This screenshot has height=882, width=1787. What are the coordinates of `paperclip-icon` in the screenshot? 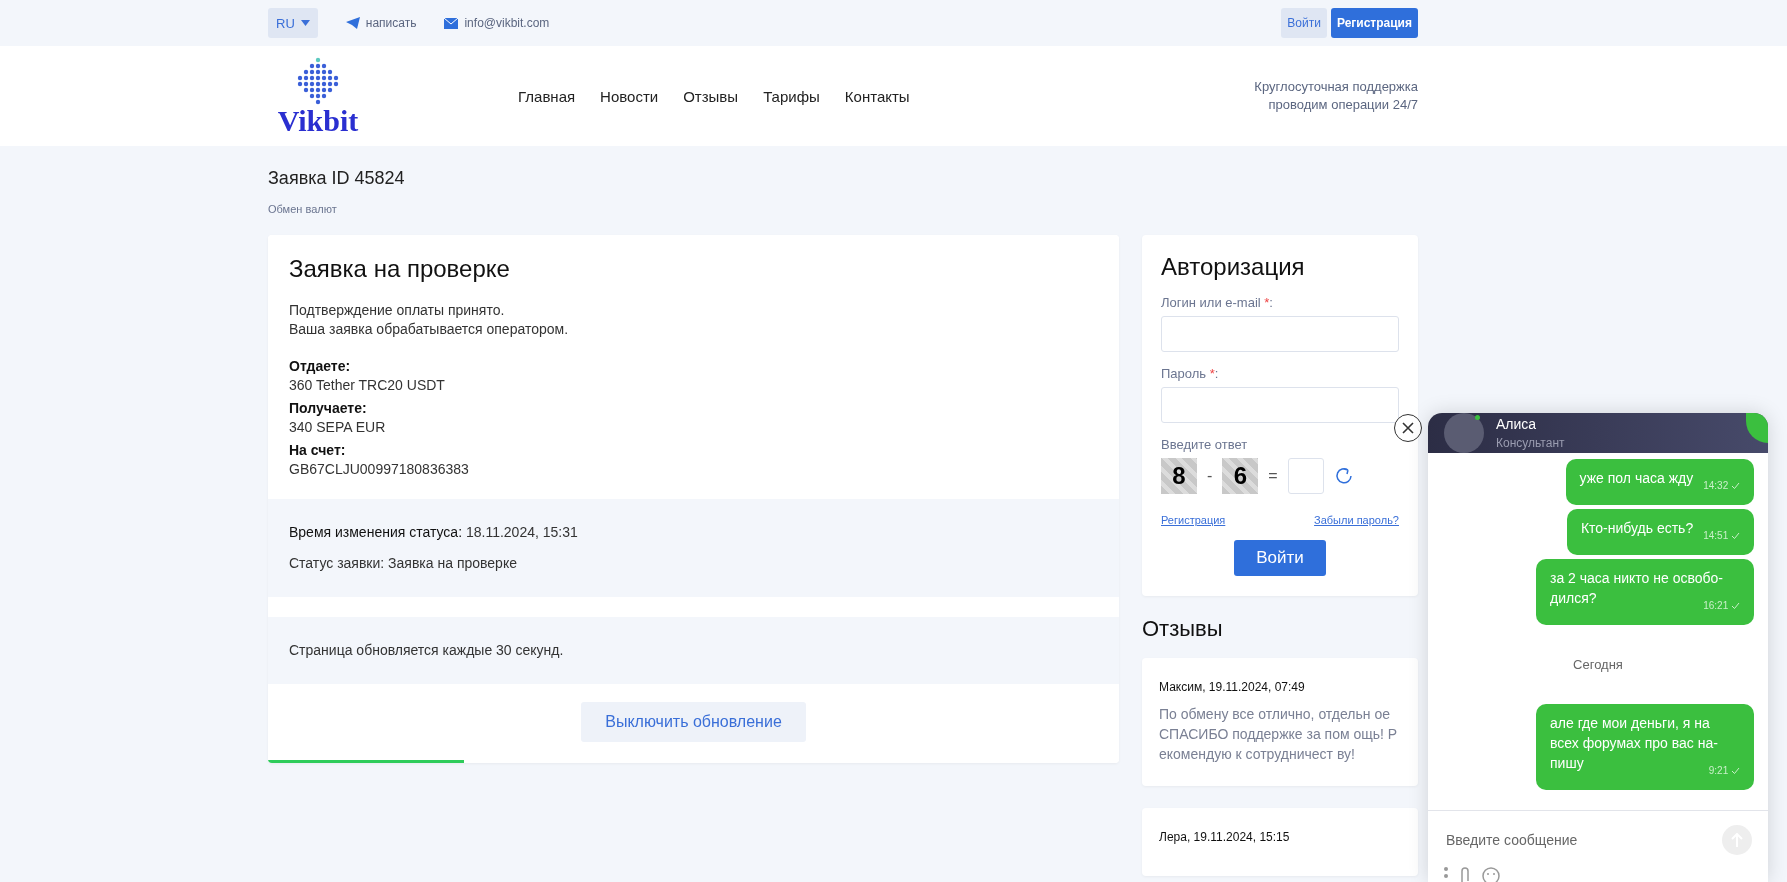 It's located at (1465, 874).